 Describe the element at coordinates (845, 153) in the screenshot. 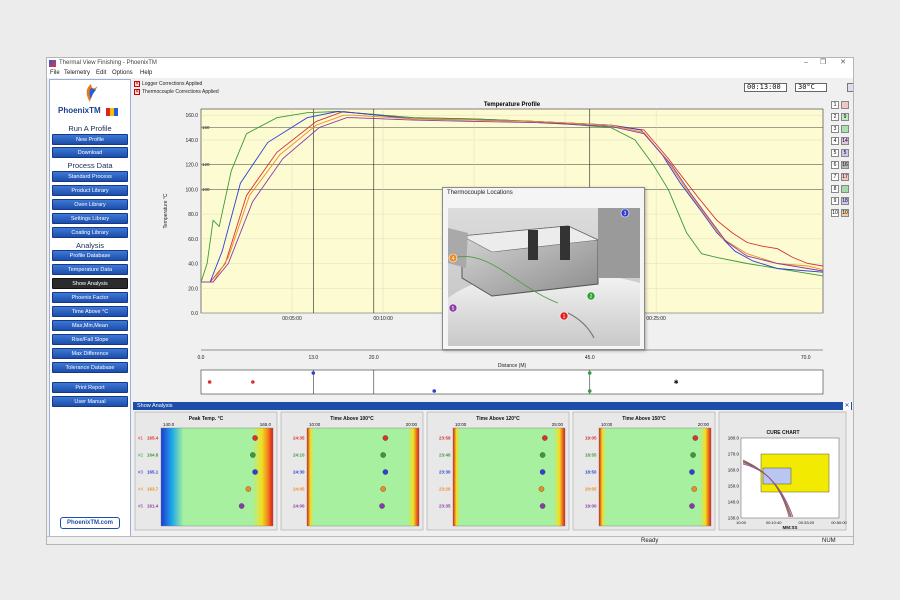

I see `thermocouple-swatch: 5` at that location.